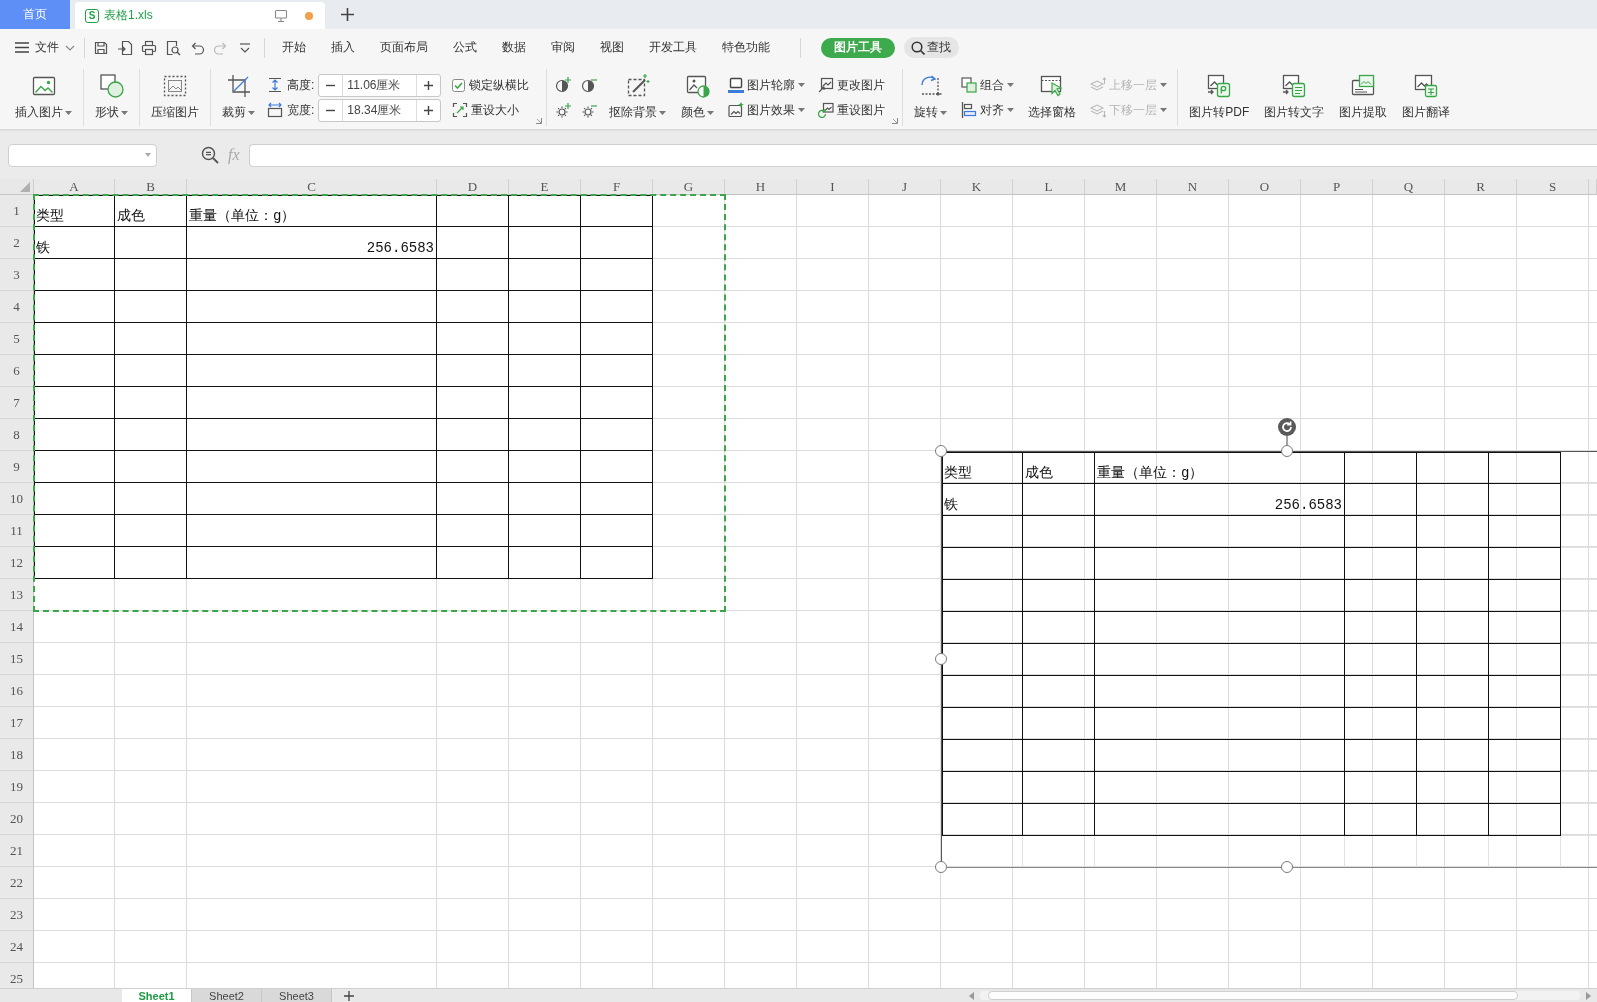 This screenshot has width=1597, height=1002. What do you see at coordinates (698, 97) in the screenshot?
I see `ribbon-button: 颜色` at bounding box center [698, 97].